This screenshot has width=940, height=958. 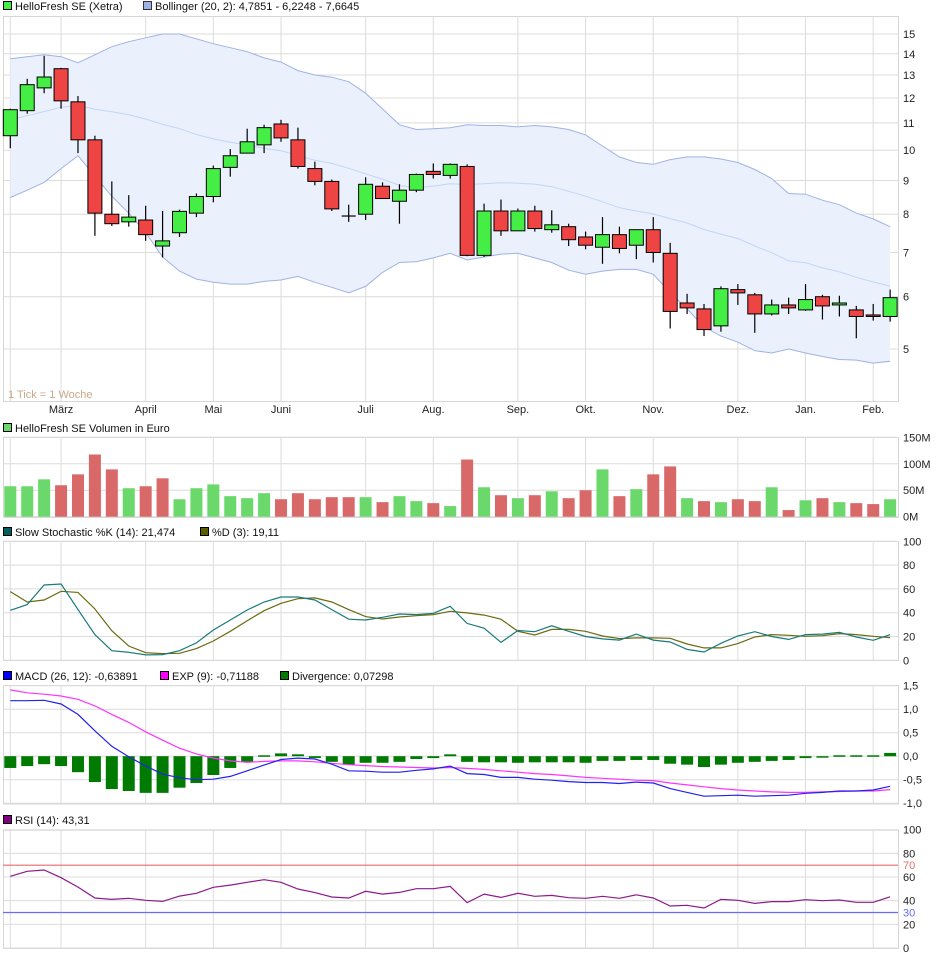 I want to click on rsi-y-tick-label: 100, so click(x=912, y=831).